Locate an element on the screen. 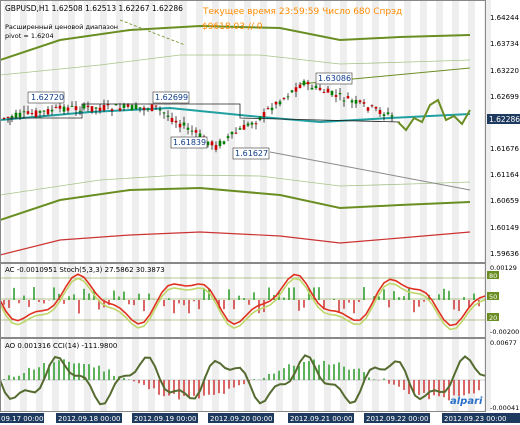  svg-text: 2012.09.19 00:00 is located at coordinates (165, 419).